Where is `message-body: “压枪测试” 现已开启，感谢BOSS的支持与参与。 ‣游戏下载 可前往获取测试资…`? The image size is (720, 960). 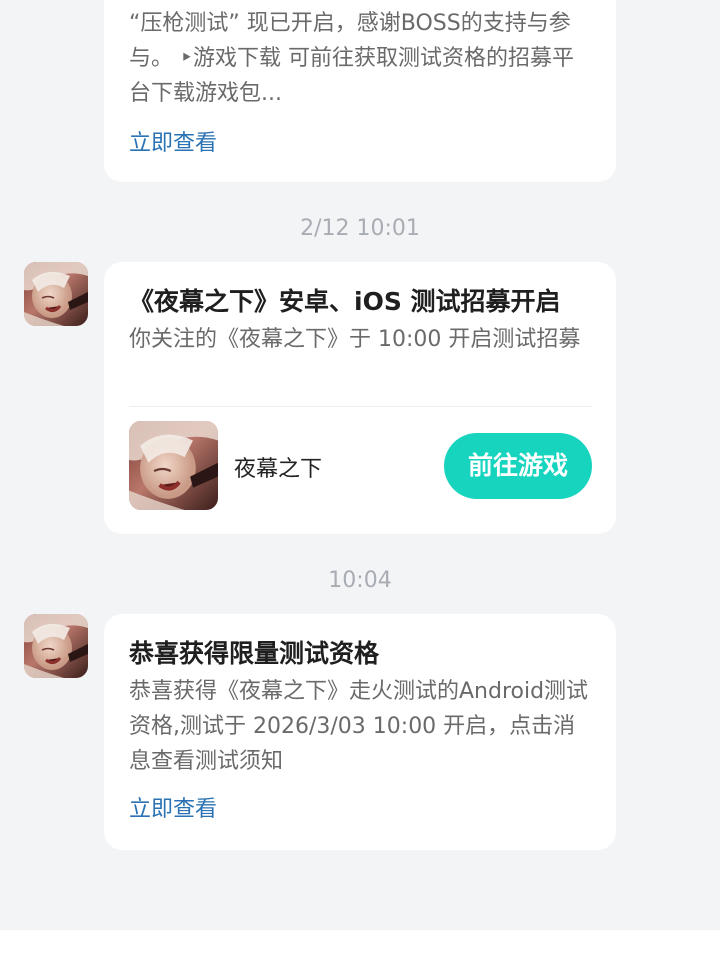 message-body: “压枪测试” 现已开启，感谢BOSS的支持与参与。 ‣游戏下载 可前往获取测试资… is located at coordinates (351, 58).